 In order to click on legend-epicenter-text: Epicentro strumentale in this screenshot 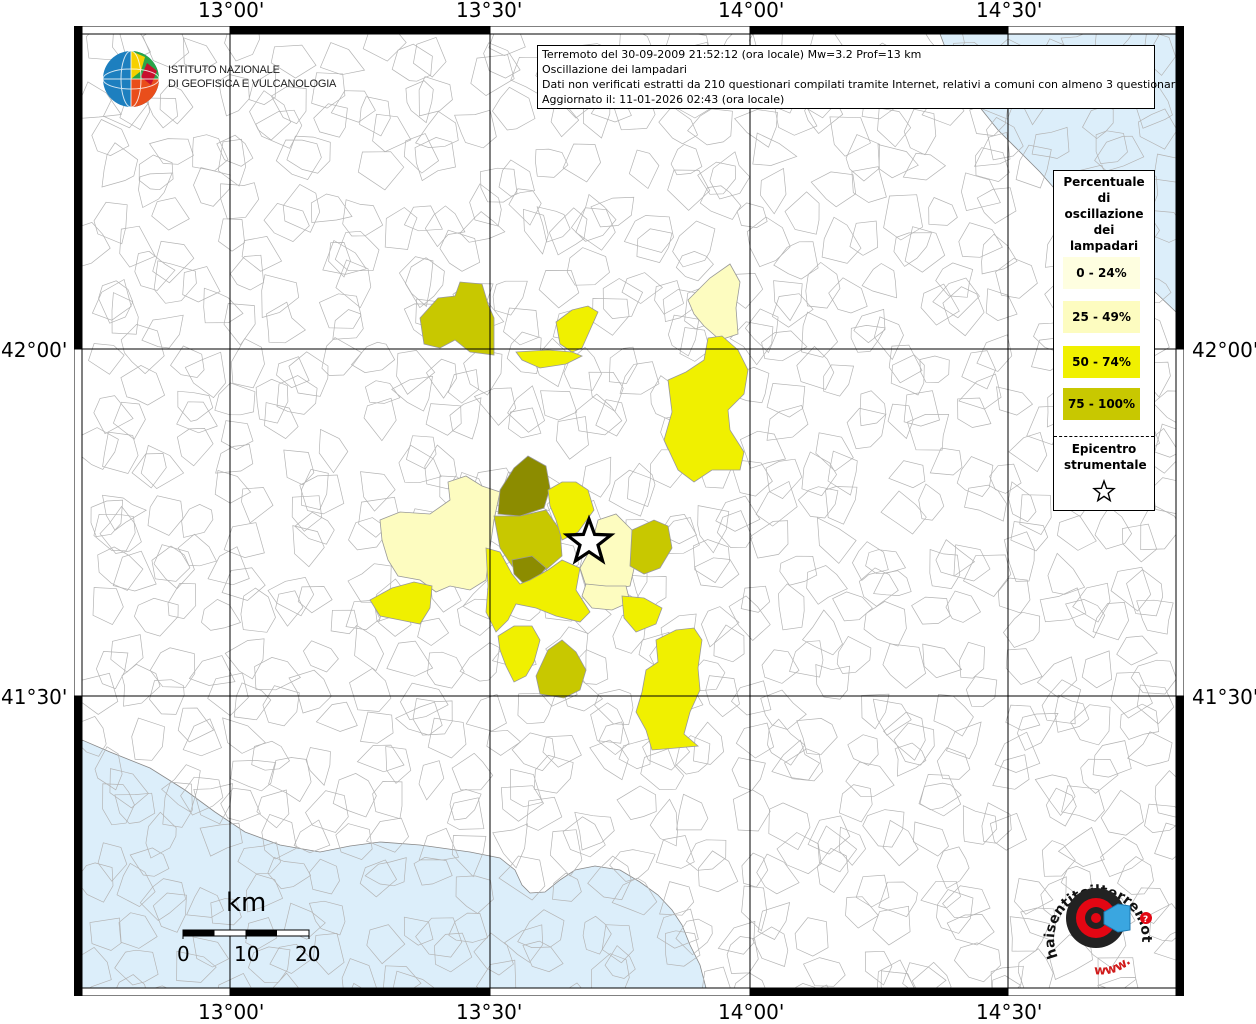, I will do `click(1105, 457)`.